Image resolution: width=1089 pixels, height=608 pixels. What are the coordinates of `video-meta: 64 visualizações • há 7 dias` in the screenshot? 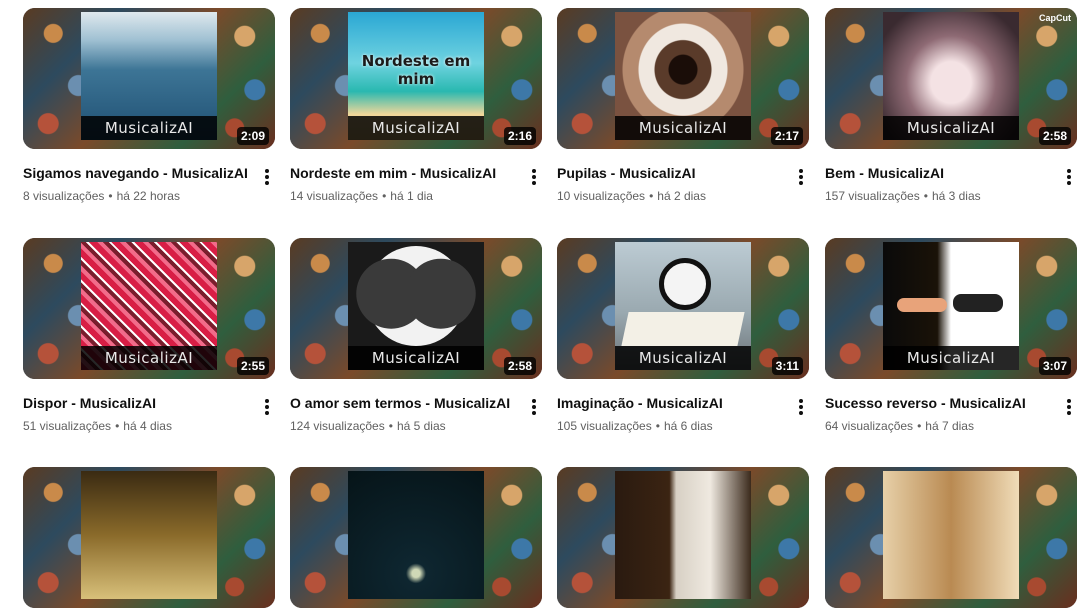 It's located at (951, 426).